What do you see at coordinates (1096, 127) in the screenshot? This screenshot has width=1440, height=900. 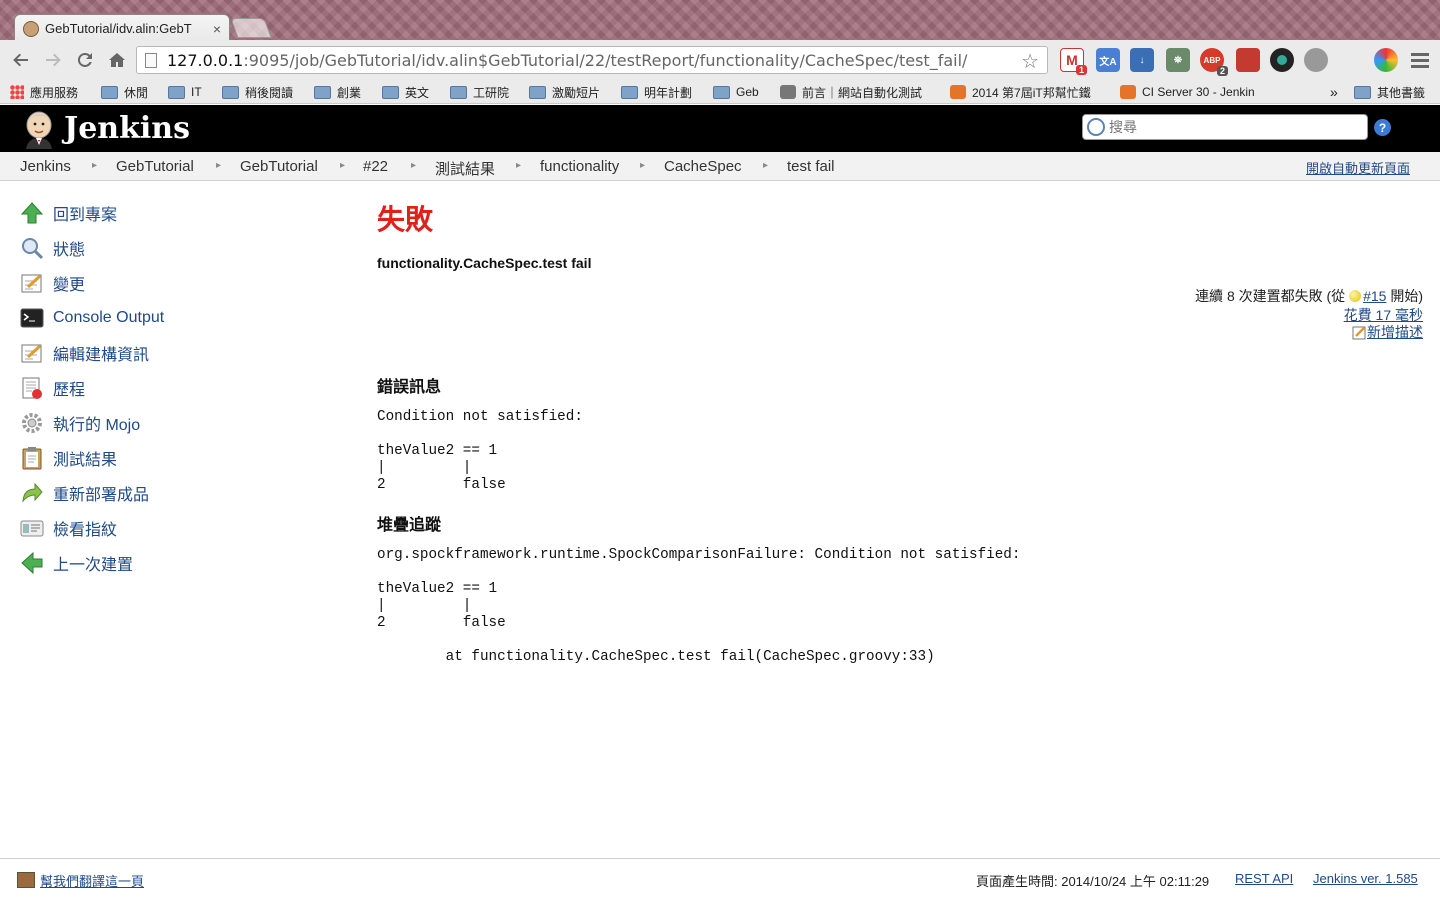 I see `search-icon` at bounding box center [1096, 127].